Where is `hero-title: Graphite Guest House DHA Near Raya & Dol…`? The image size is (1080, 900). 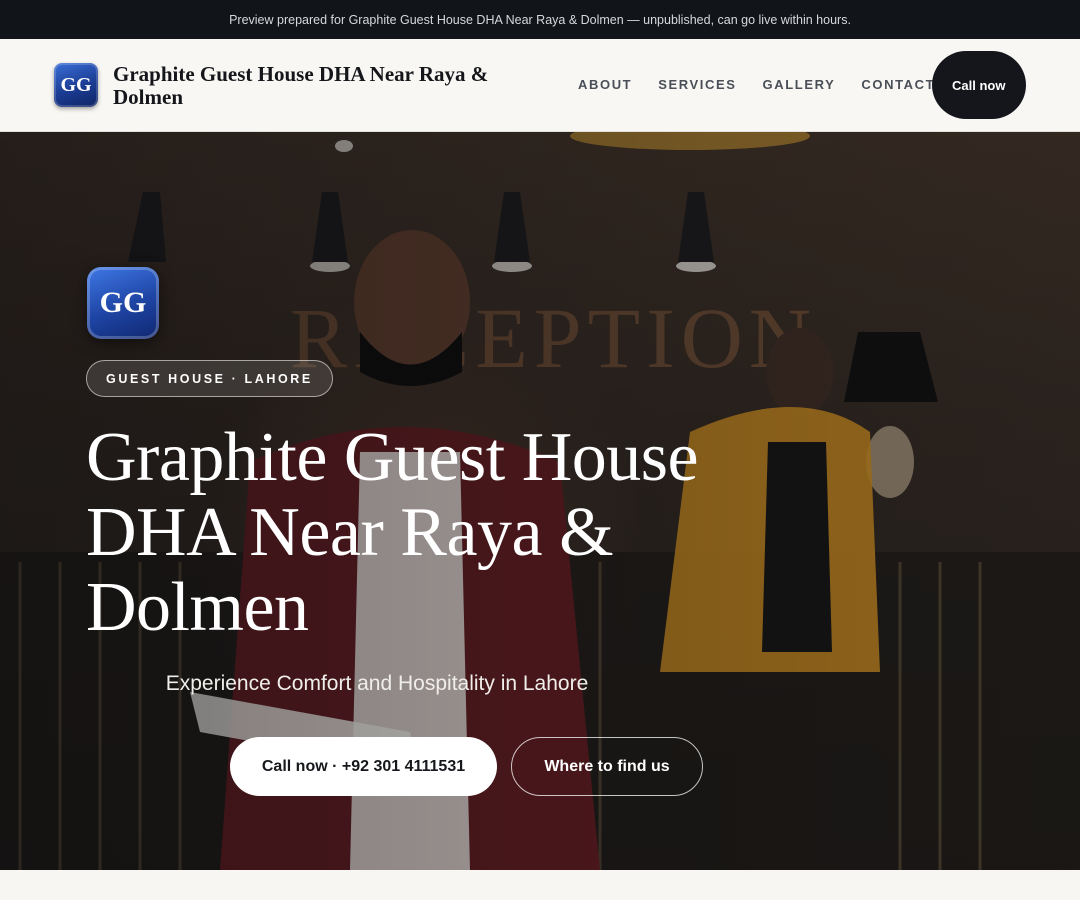 hero-title: Graphite Guest House DHA Near Raya & Dol… is located at coordinates (392, 532).